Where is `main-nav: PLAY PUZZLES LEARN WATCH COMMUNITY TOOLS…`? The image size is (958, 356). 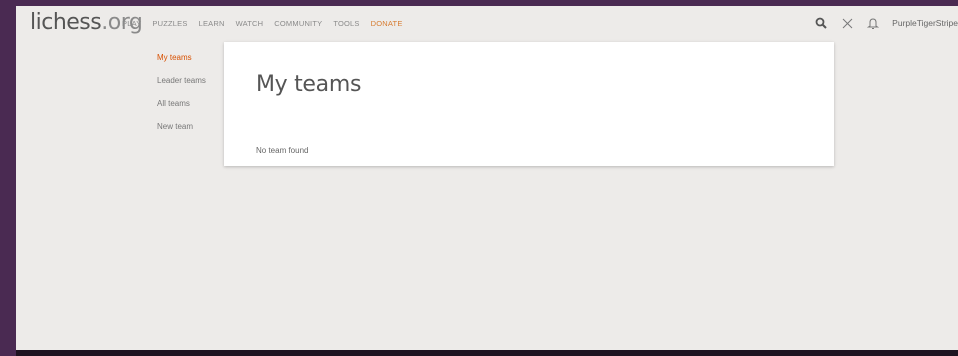
main-nav: PLAY PUZZLES LEARN WATCH COMMUNITY TOOLS… is located at coordinates (262, 23).